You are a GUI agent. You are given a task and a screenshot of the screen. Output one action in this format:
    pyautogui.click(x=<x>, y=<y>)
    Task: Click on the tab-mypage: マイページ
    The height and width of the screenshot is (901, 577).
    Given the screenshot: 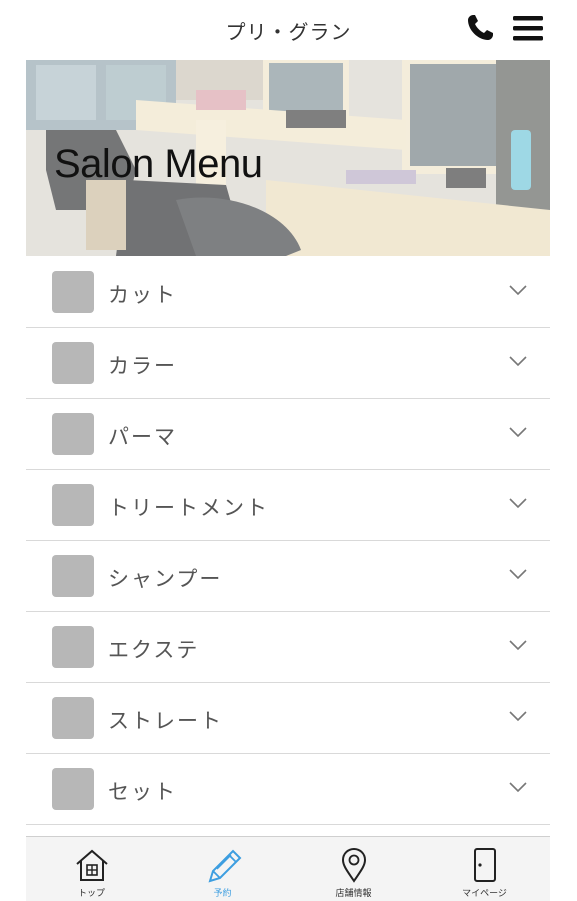 What is the action you would take?
    pyautogui.click(x=484, y=869)
    